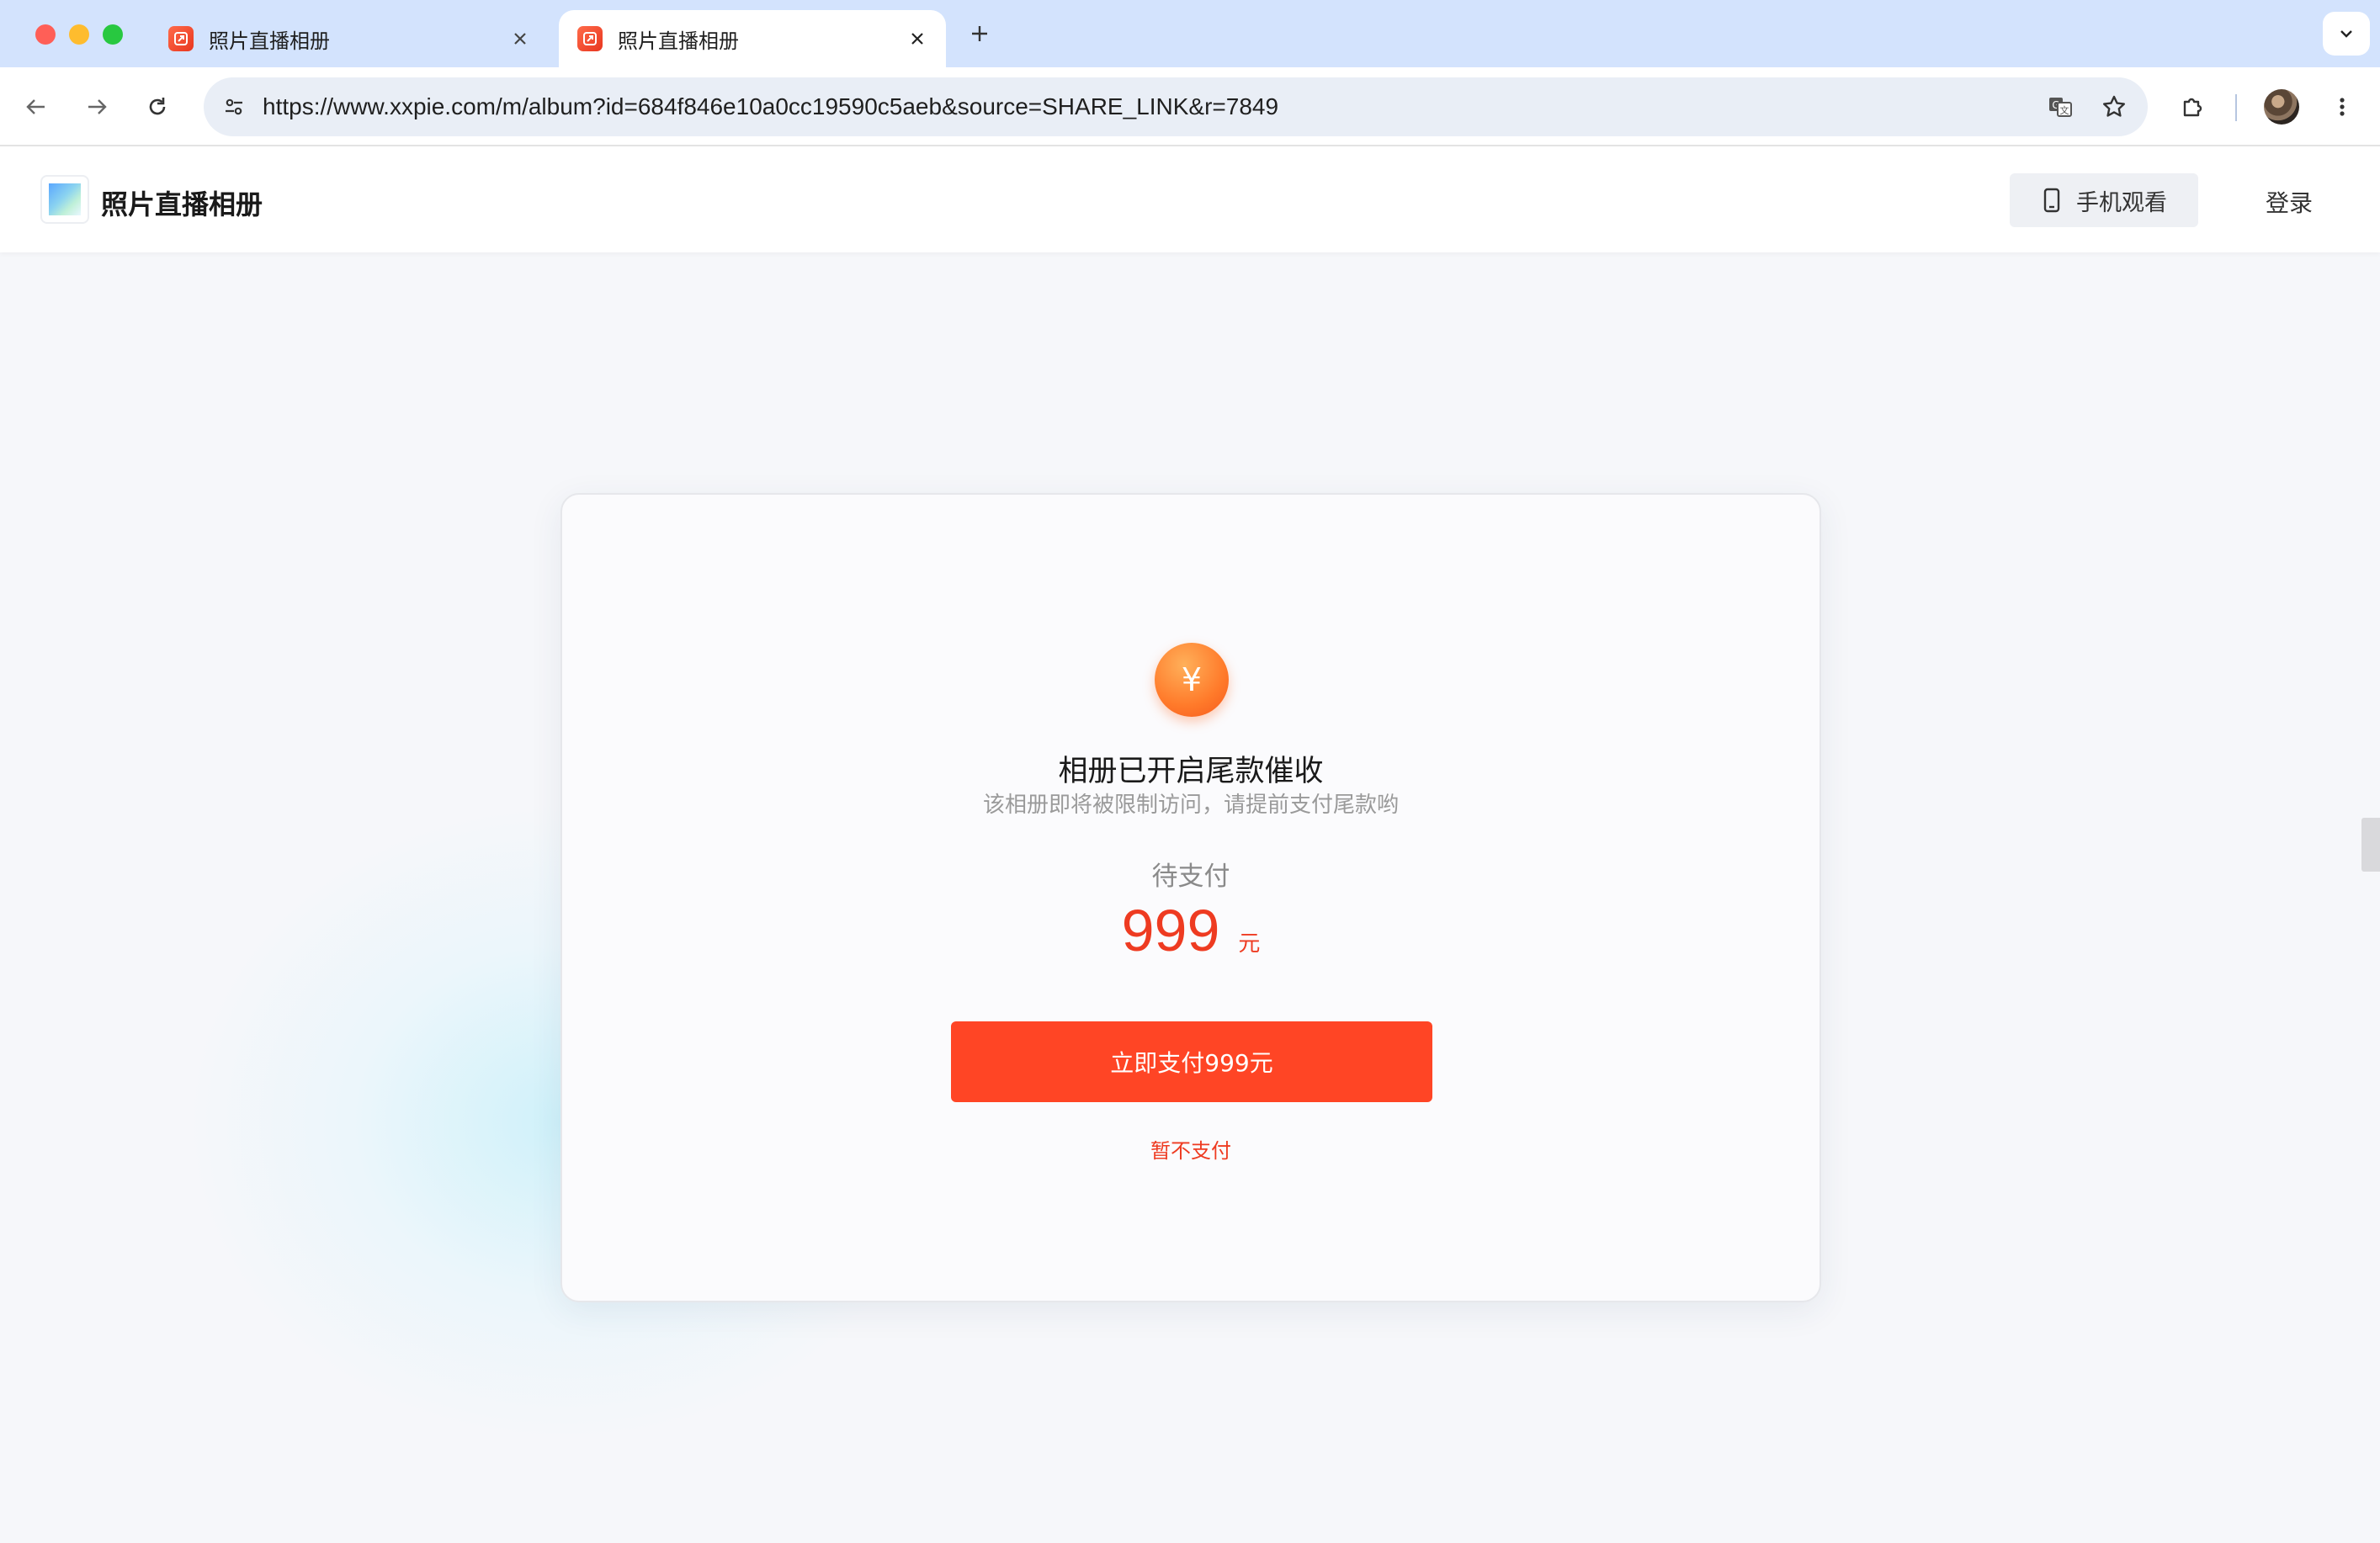  Describe the element at coordinates (1170, 931) in the screenshot. I see `amount-value: 999` at that location.